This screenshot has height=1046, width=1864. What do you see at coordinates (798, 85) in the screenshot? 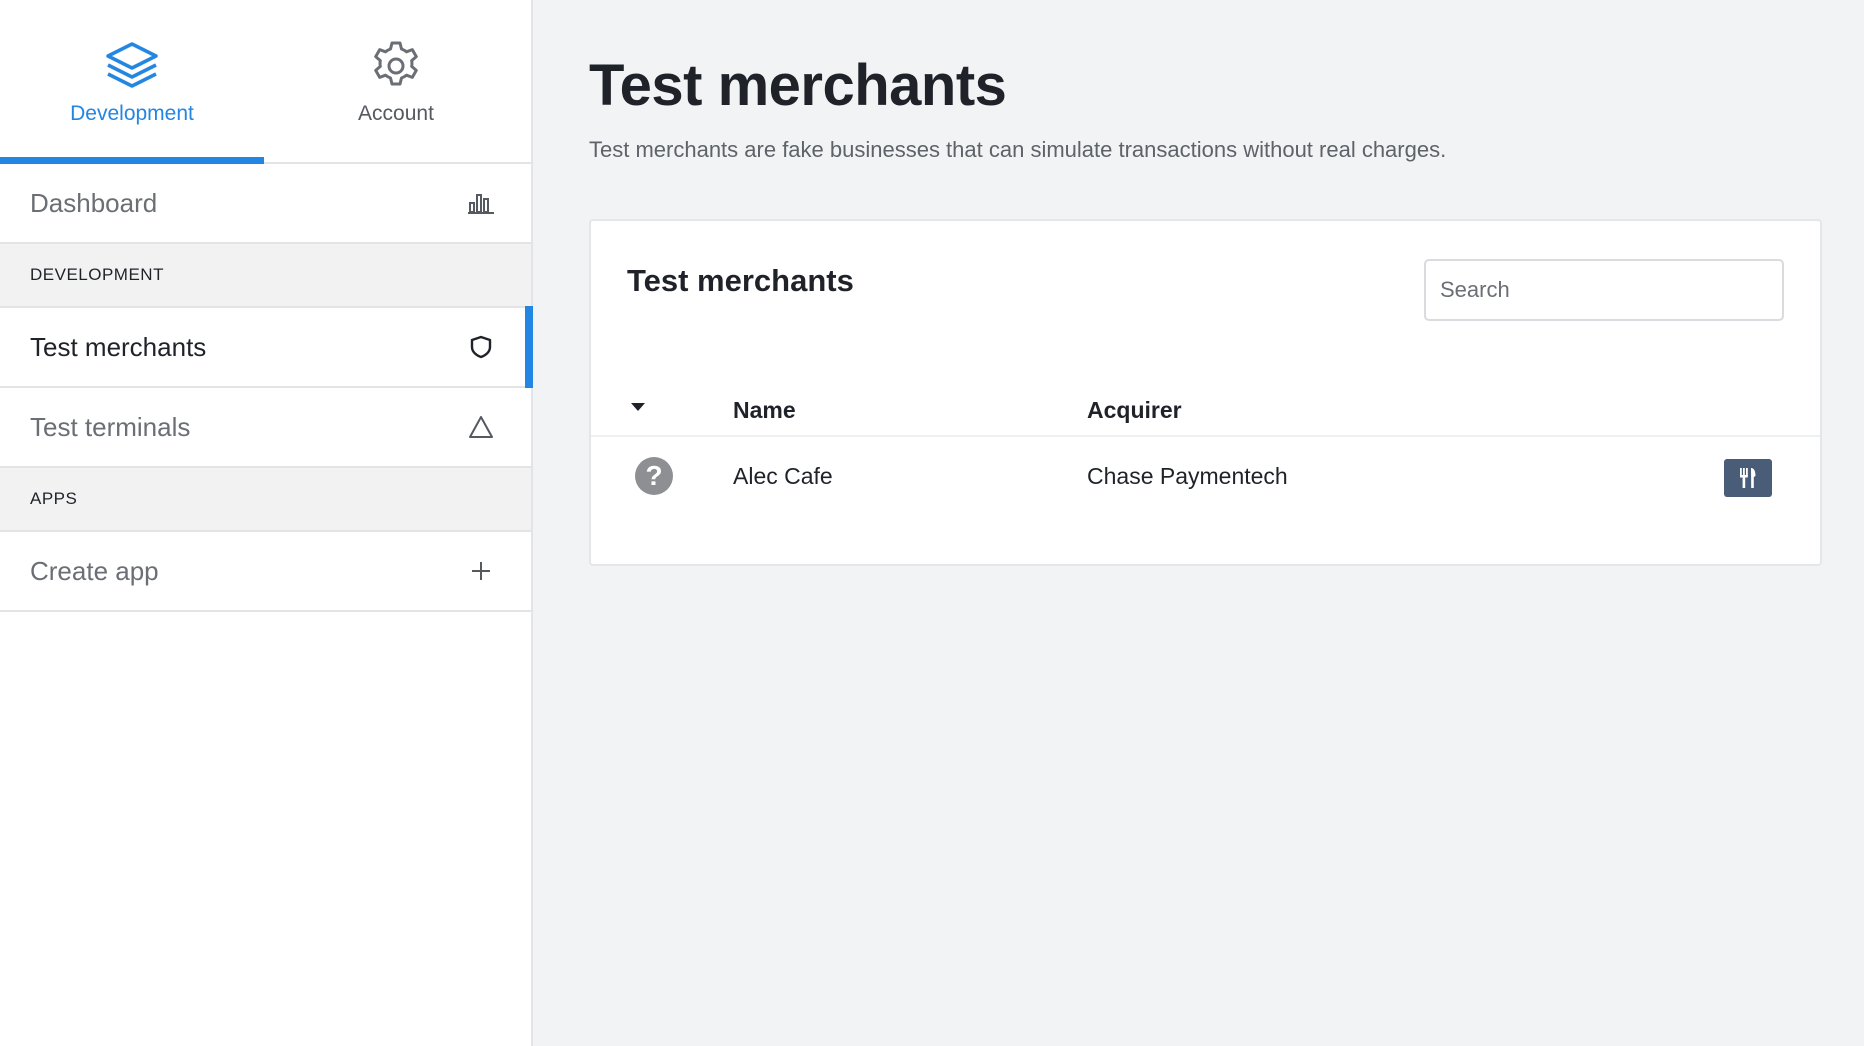
I see `page-title: Test merchants` at bounding box center [798, 85].